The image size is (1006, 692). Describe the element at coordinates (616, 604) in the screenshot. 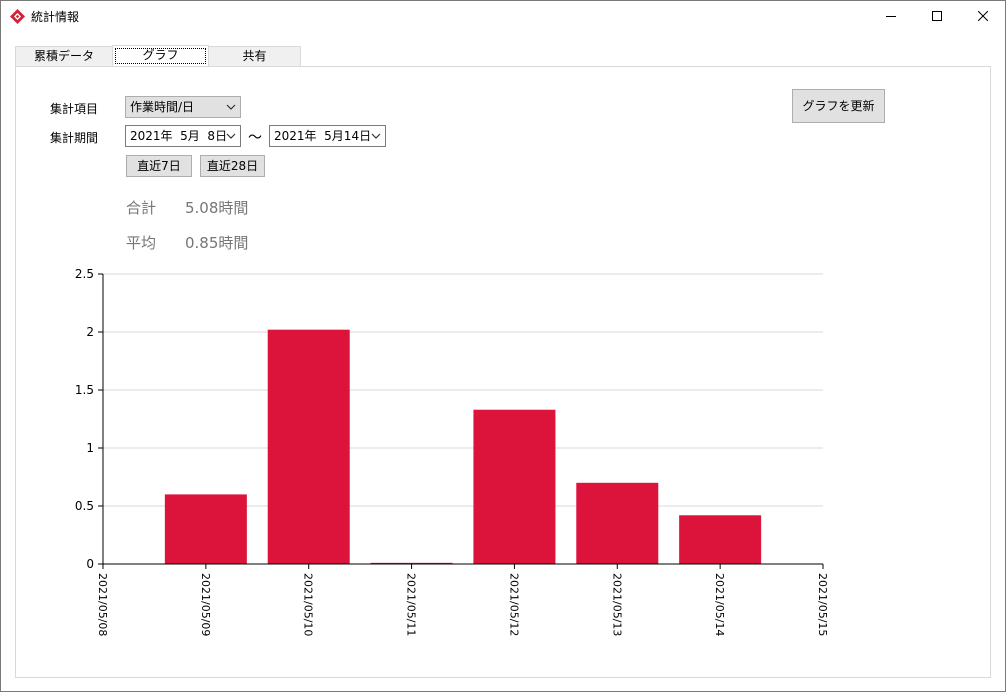

I see `x-tick-label: 2021/05/13` at that location.